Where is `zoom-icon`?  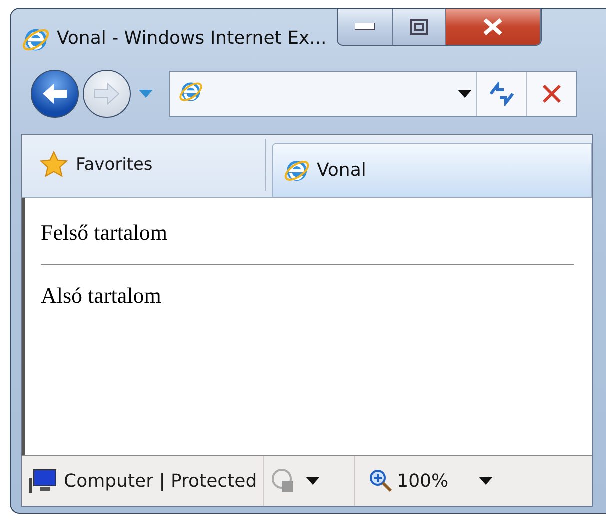
zoom-icon is located at coordinates (381, 481).